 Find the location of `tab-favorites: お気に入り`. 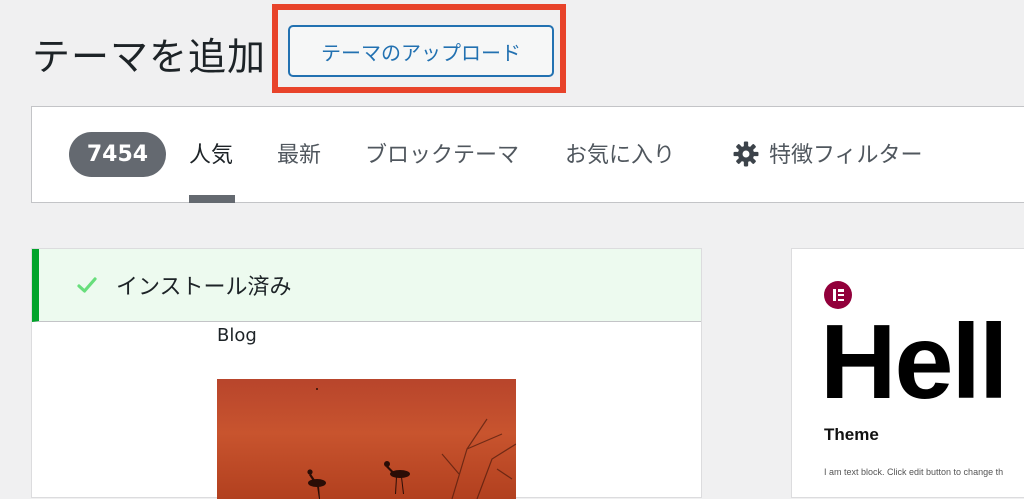

tab-favorites: お気に入り is located at coordinates (620, 154).